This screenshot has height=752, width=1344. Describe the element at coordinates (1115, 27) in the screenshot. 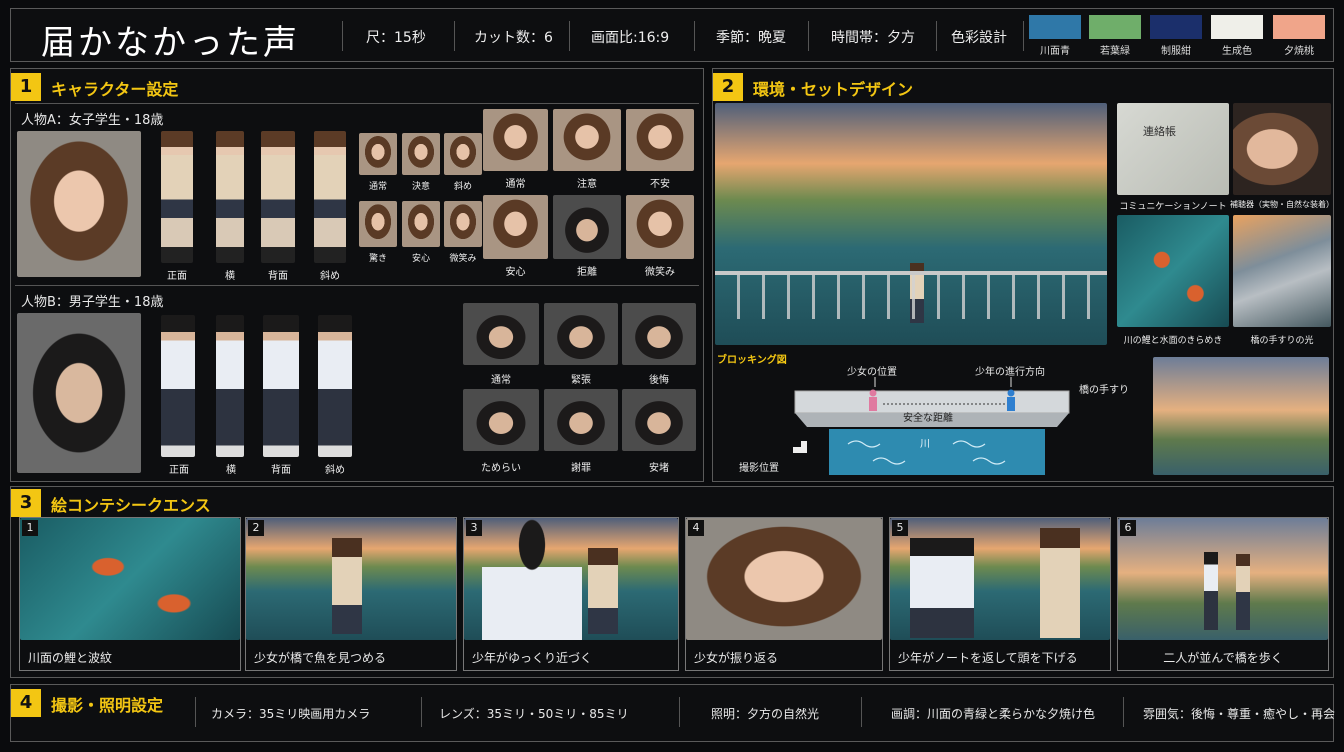

I see `swatch-leaf-green` at that location.